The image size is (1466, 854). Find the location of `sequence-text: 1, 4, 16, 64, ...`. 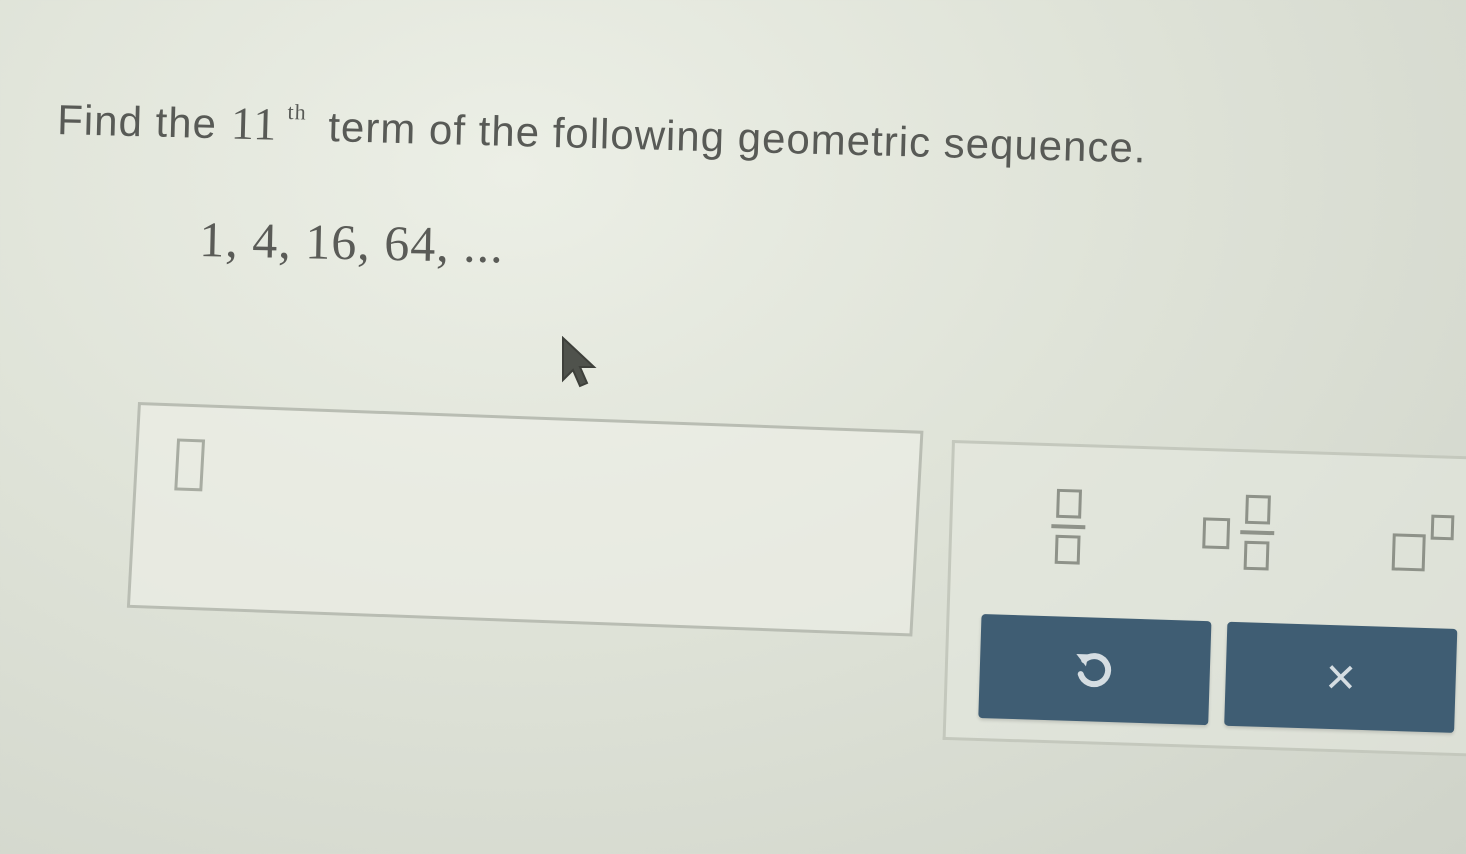

sequence-text: 1, 4, 16, 64, ... is located at coordinates (351, 242).